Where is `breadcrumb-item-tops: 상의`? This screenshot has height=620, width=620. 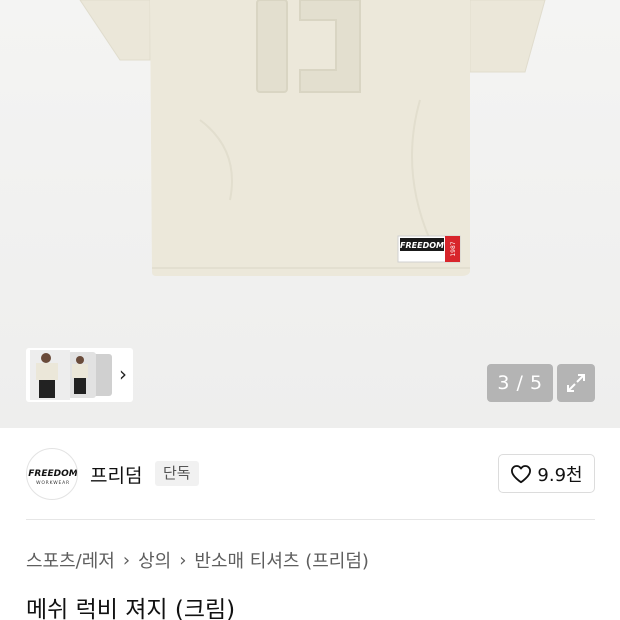
breadcrumb-item-tops: 상의 is located at coordinates (154, 560).